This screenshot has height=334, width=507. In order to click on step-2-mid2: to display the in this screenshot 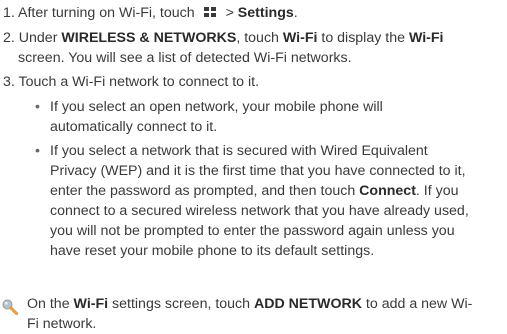, I will do `click(363, 38)`.